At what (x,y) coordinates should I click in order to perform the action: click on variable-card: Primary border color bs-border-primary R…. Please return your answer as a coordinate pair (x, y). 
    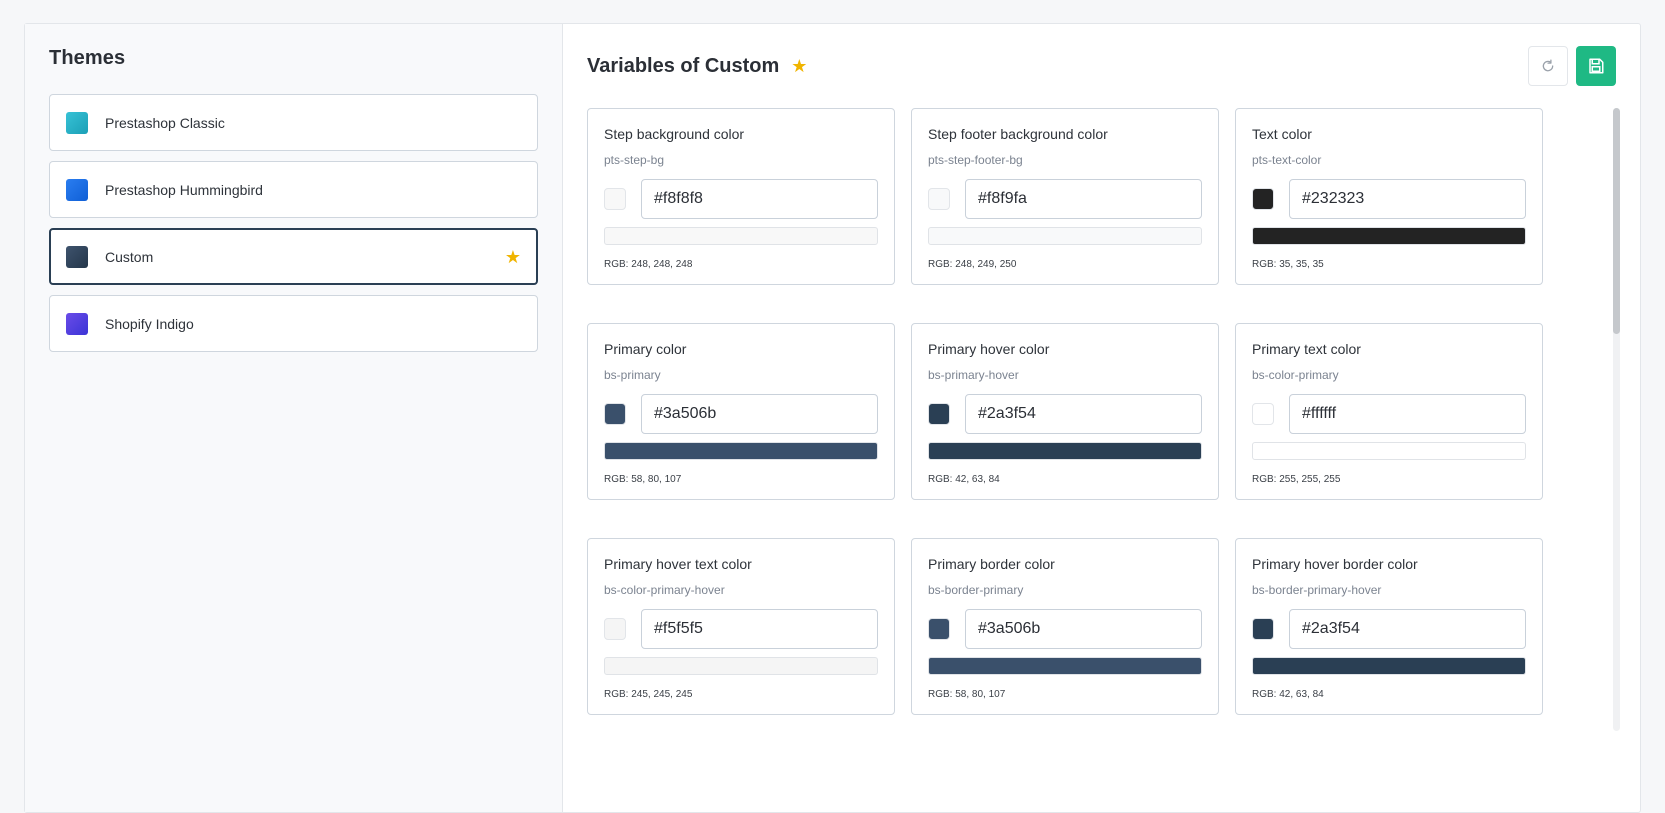
    Looking at the image, I should click on (1065, 626).